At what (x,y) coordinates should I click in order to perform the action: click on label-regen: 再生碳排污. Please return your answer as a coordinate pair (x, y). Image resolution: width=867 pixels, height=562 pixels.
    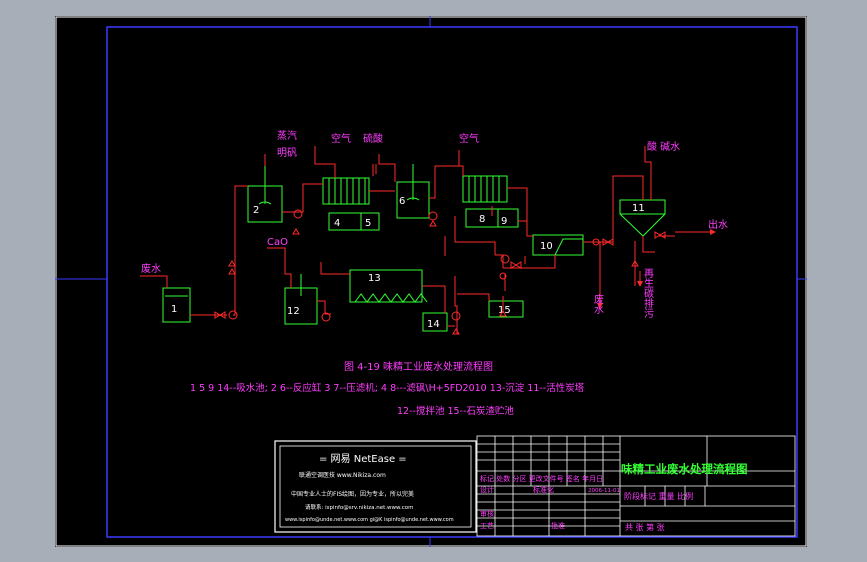
    Looking at the image, I should click on (648, 293).